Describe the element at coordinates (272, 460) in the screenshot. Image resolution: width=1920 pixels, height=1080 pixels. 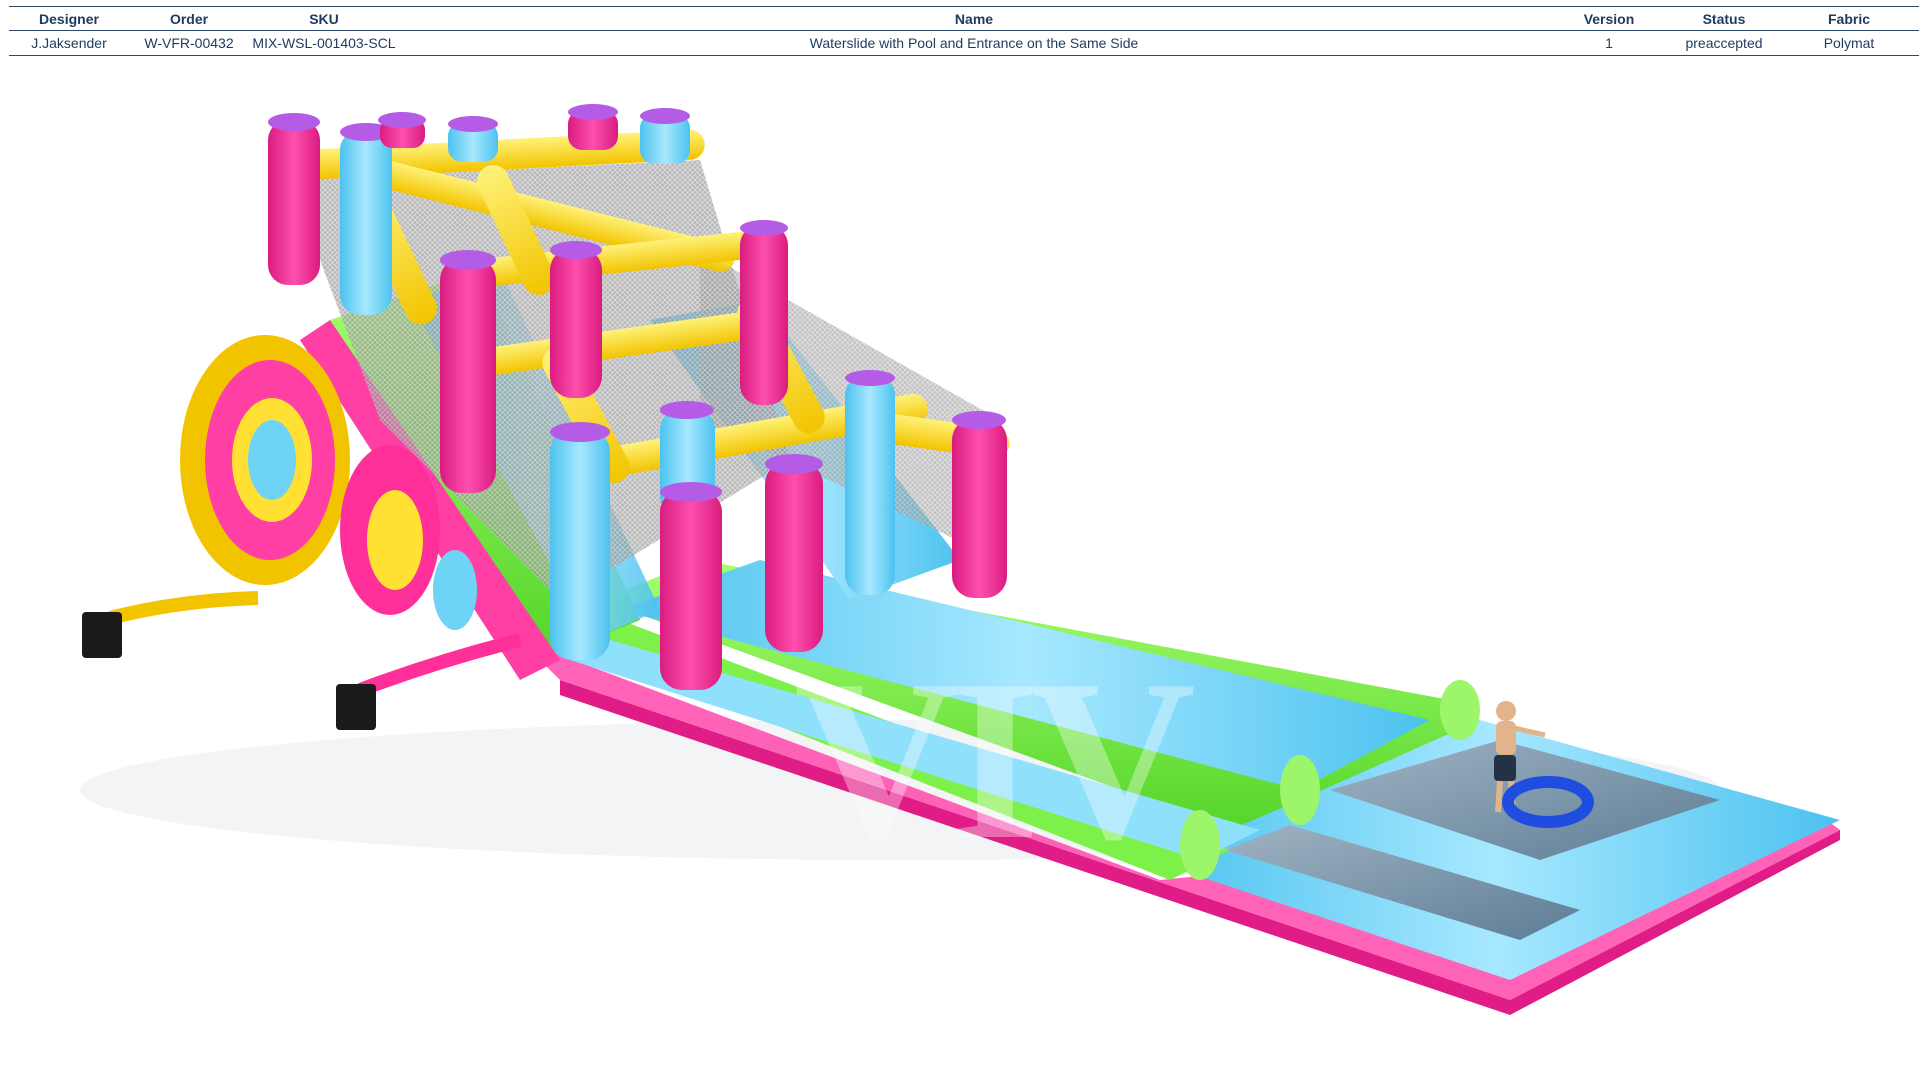
I see `wheel-hub` at that location.